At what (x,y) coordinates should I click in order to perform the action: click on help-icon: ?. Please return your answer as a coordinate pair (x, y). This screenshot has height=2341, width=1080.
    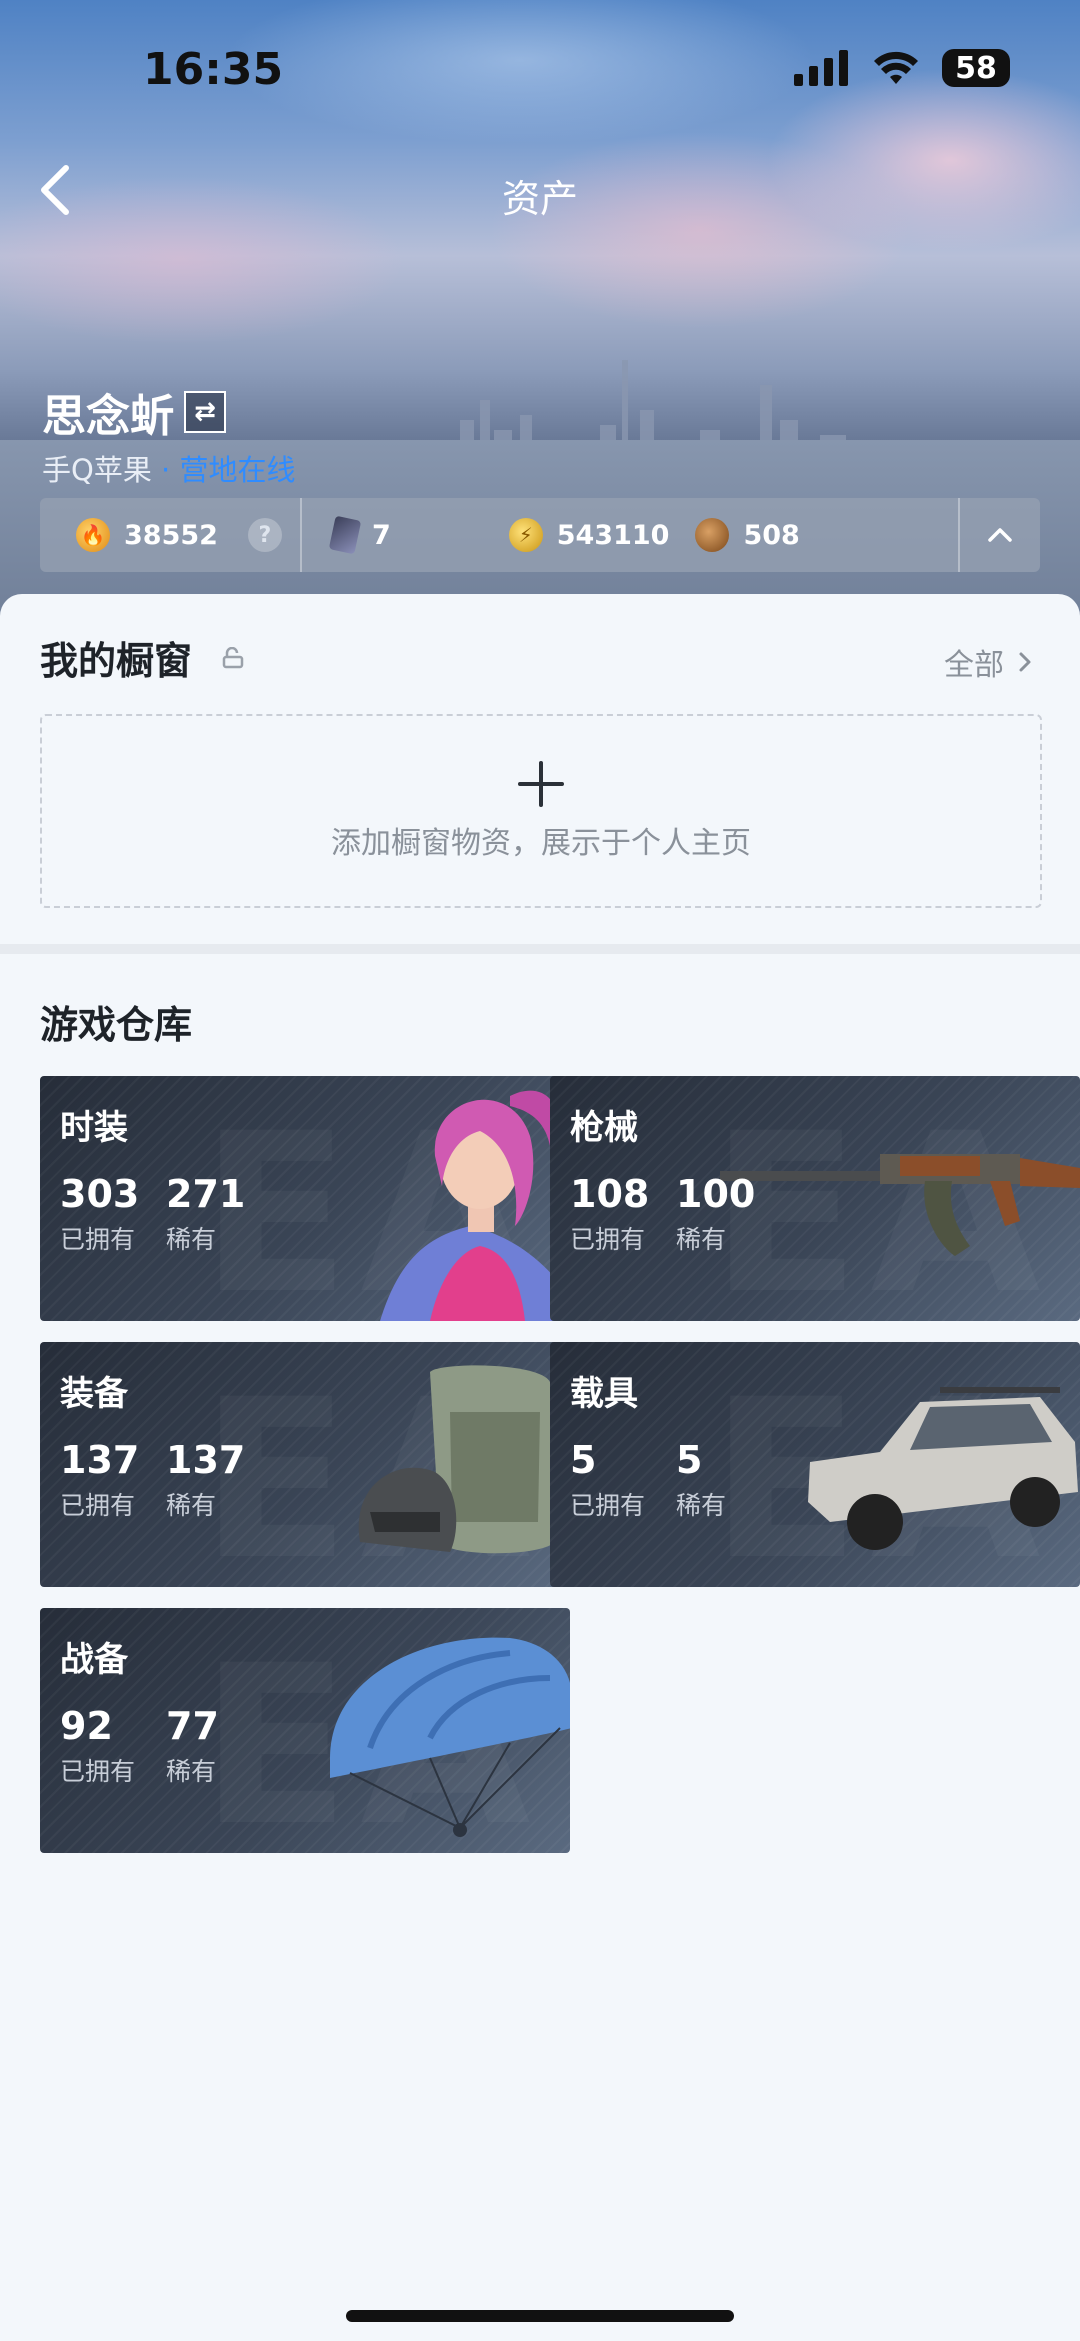
    Looking at the image, I should click on (264, 535).